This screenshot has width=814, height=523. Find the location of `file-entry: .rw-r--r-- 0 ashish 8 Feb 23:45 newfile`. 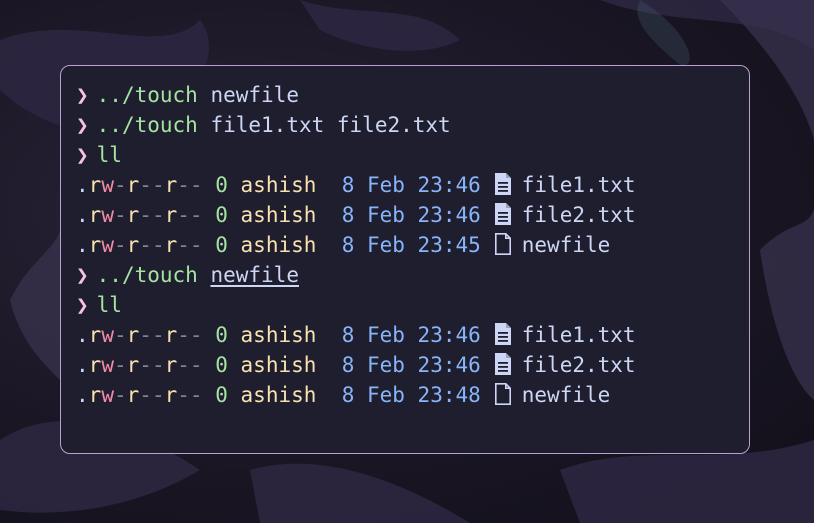

file-entry: .rw-r--r-- 0 ashish 8 Feb 23:45 newfile is located at coordinates (412, 245).